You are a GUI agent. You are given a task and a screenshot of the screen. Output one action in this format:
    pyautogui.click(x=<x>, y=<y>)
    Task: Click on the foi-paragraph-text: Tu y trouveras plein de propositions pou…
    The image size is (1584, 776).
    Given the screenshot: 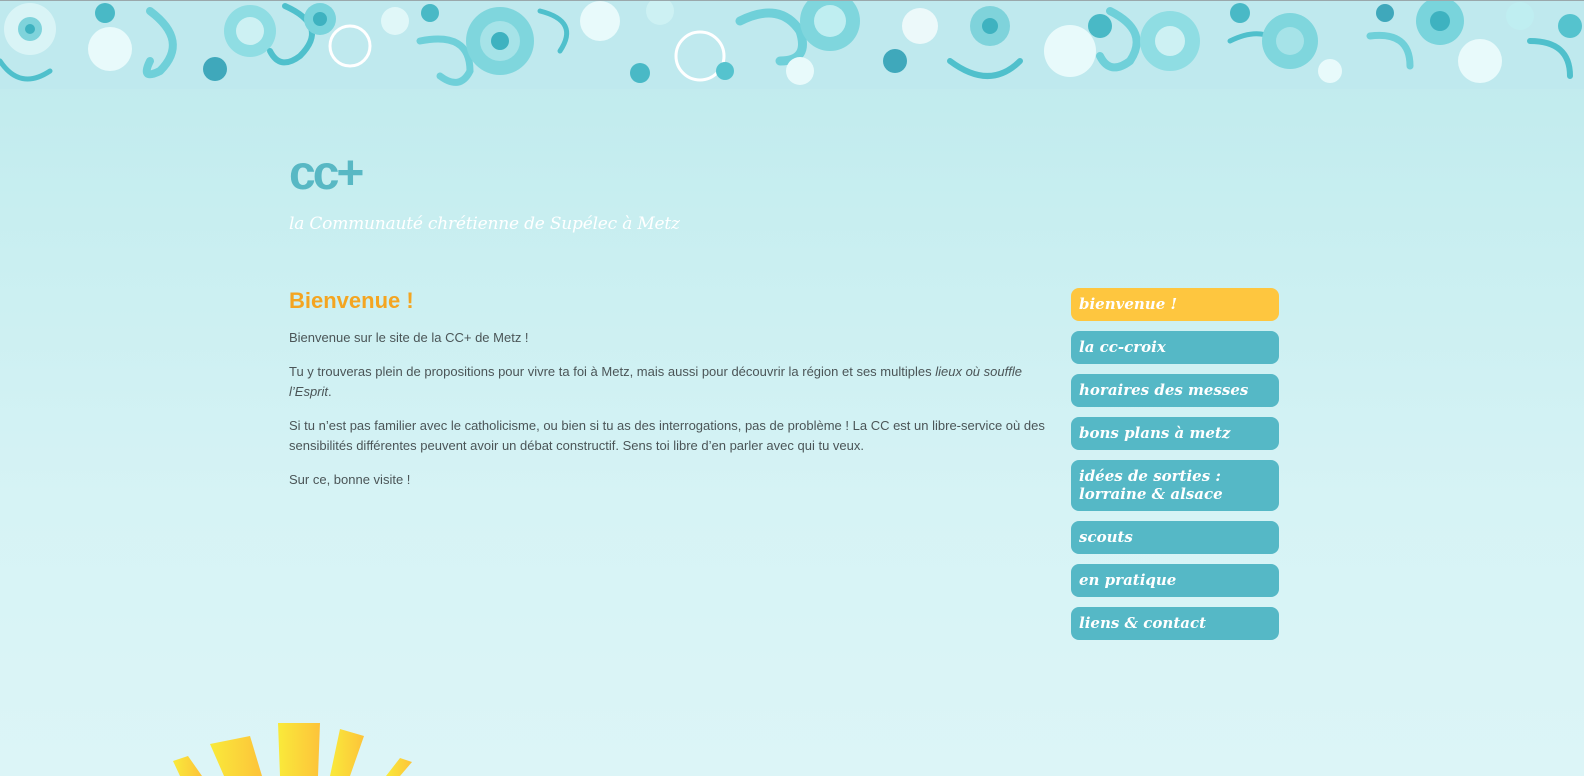 What is the action you would take?
    pyautogui.click(x=612, y=371)
    